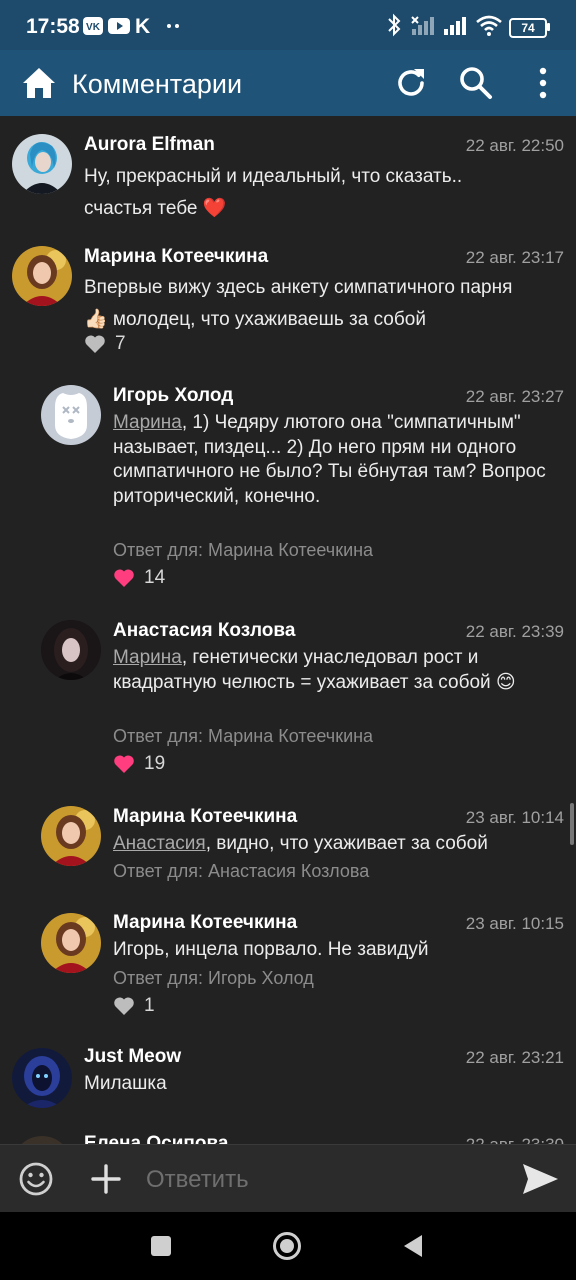  What do you see at coordinates (120, 343) in the screenshot?
I see `like-count: 7` at bounding box center [120, 343].